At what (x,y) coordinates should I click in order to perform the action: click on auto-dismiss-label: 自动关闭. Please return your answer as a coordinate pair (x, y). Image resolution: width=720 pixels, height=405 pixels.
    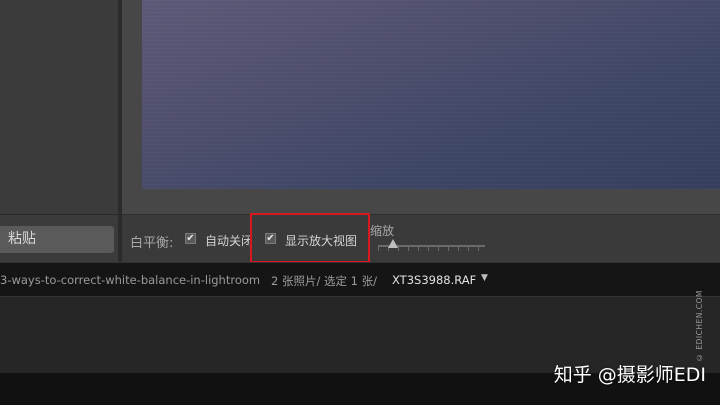
    Looking at the image, I should click on (229, 241).